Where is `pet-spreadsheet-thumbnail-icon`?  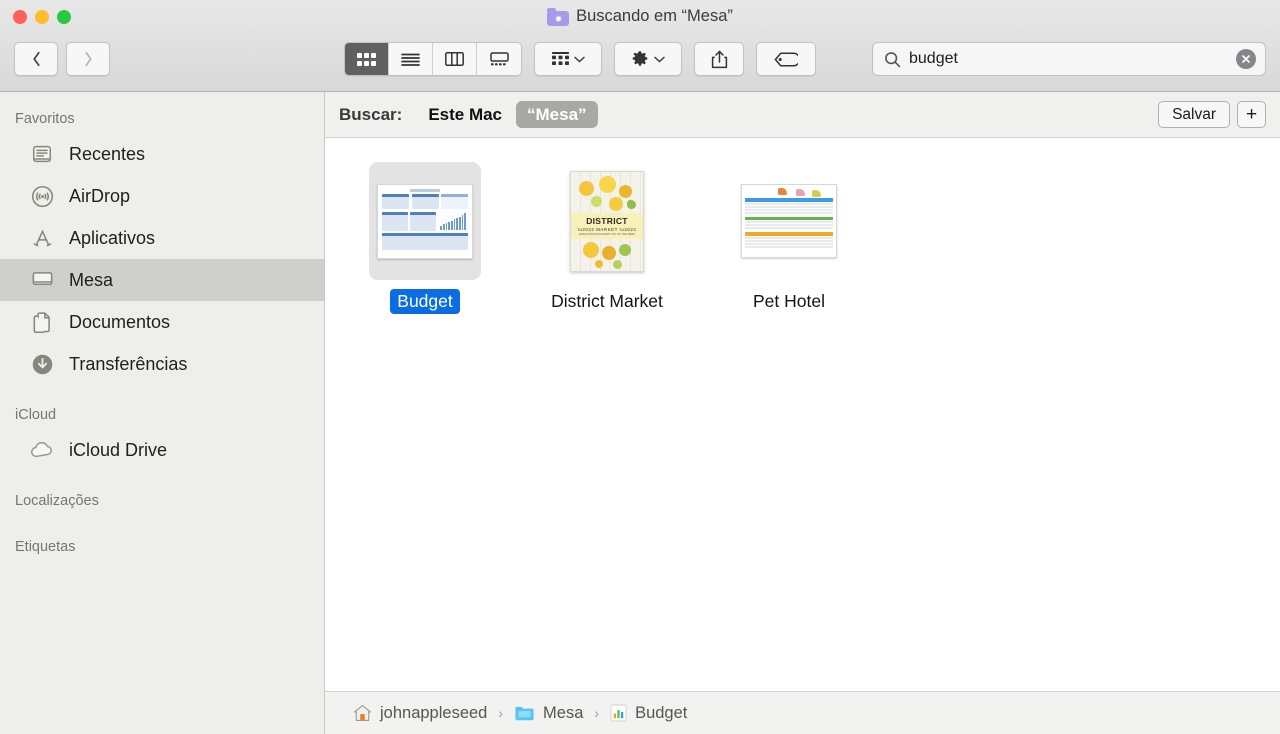 pet-spreadsheet-thumbnail-icon is located at coordinates (789, 221).